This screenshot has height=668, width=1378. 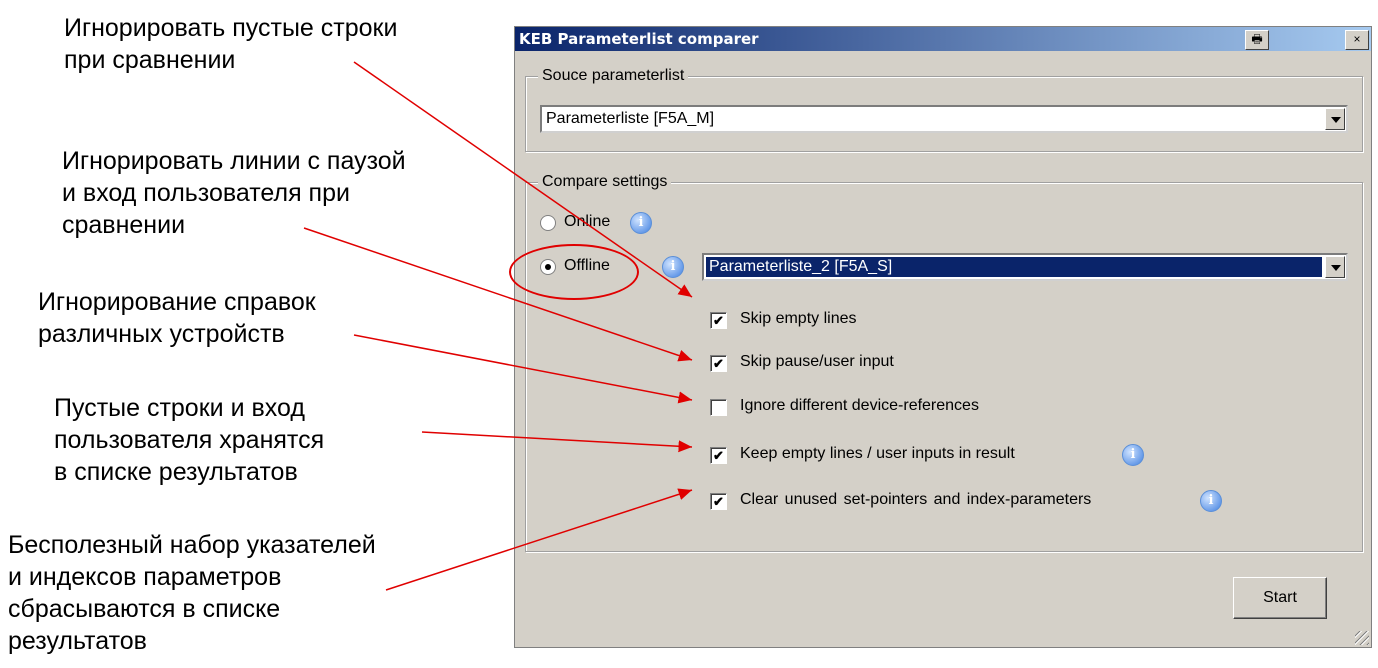 I want to click on arrow-keep-empty, so click(x=557, y=442).